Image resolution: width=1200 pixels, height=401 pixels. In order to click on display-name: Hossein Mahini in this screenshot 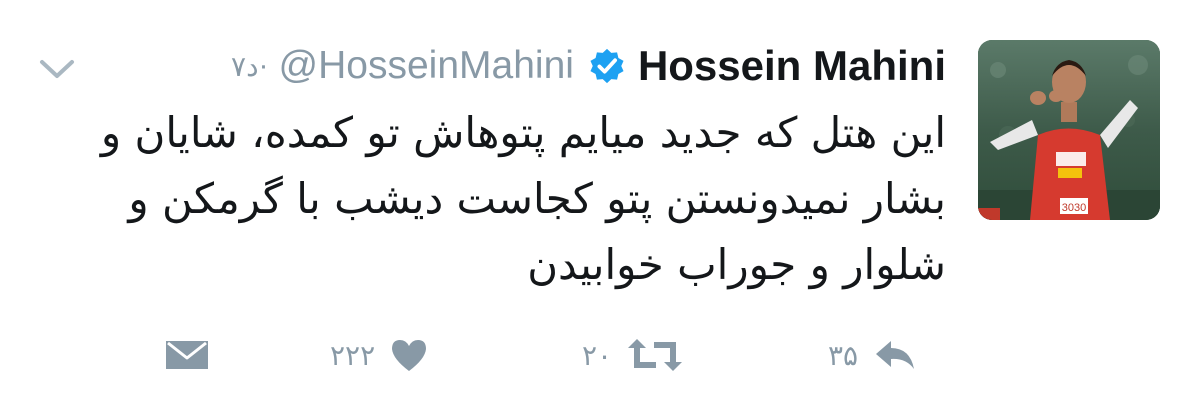, I will do `click(792, 66)`.